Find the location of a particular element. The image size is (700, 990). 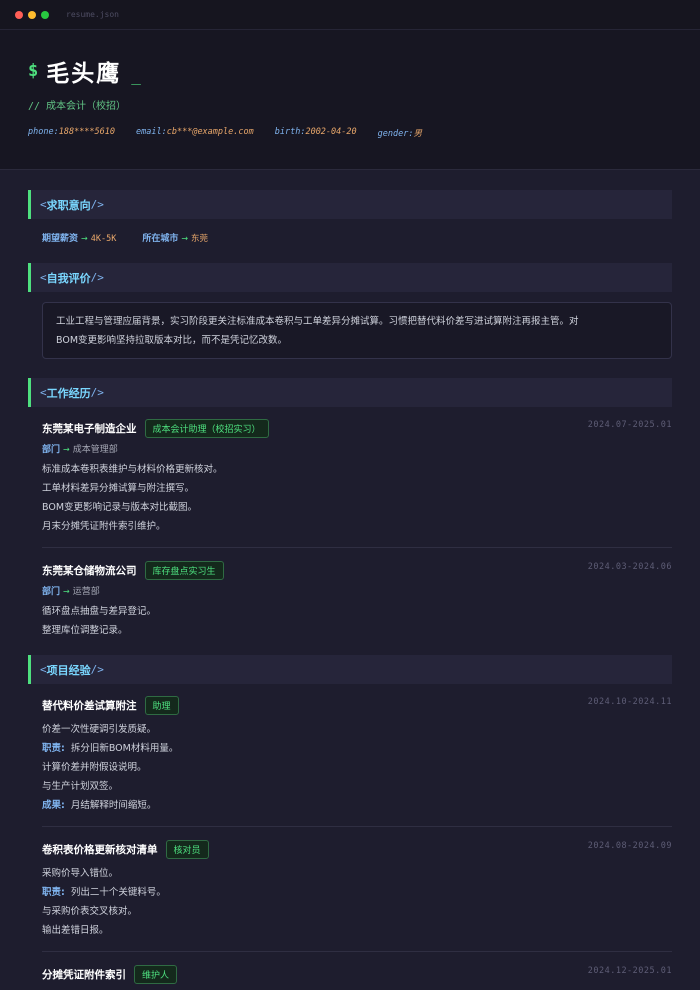

project-entry: 分摊凭证附件索引 维护人 2024.12-2025.01 is located at coordinates (350, 974).